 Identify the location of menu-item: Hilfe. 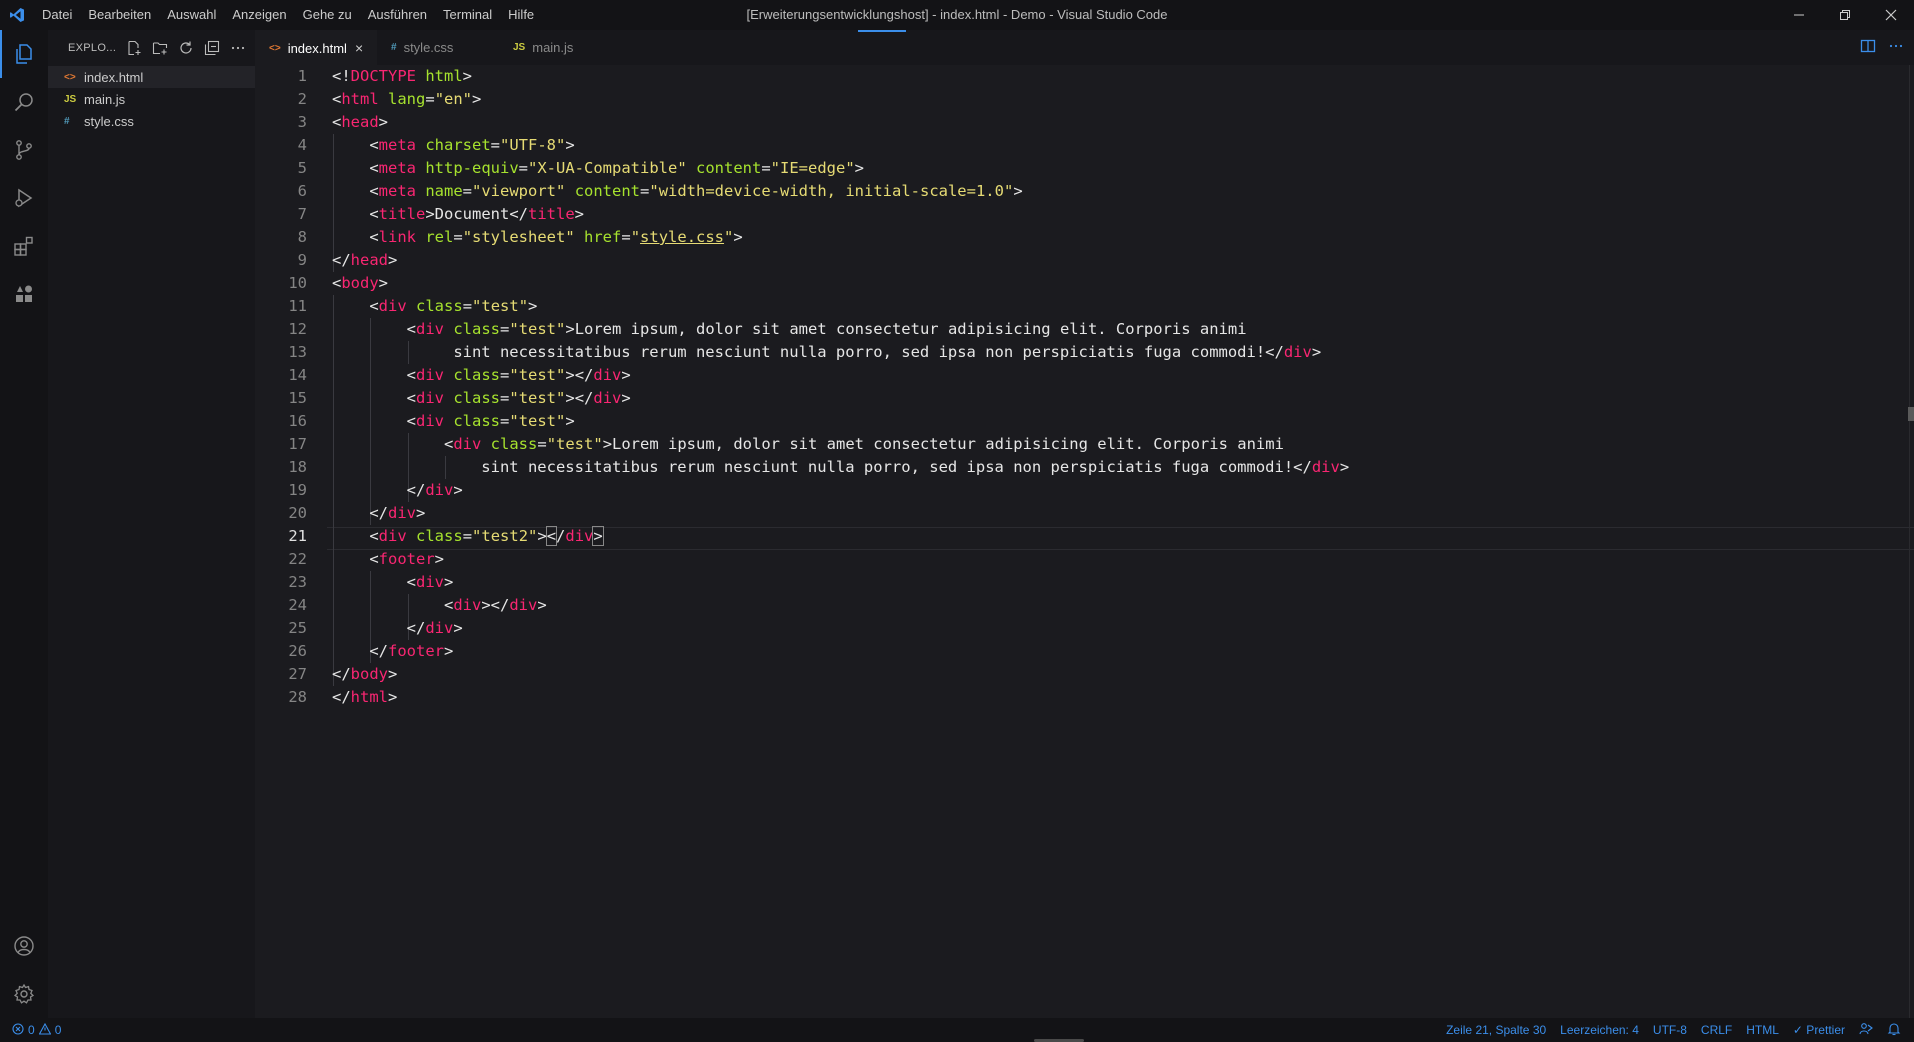
(521, 15).